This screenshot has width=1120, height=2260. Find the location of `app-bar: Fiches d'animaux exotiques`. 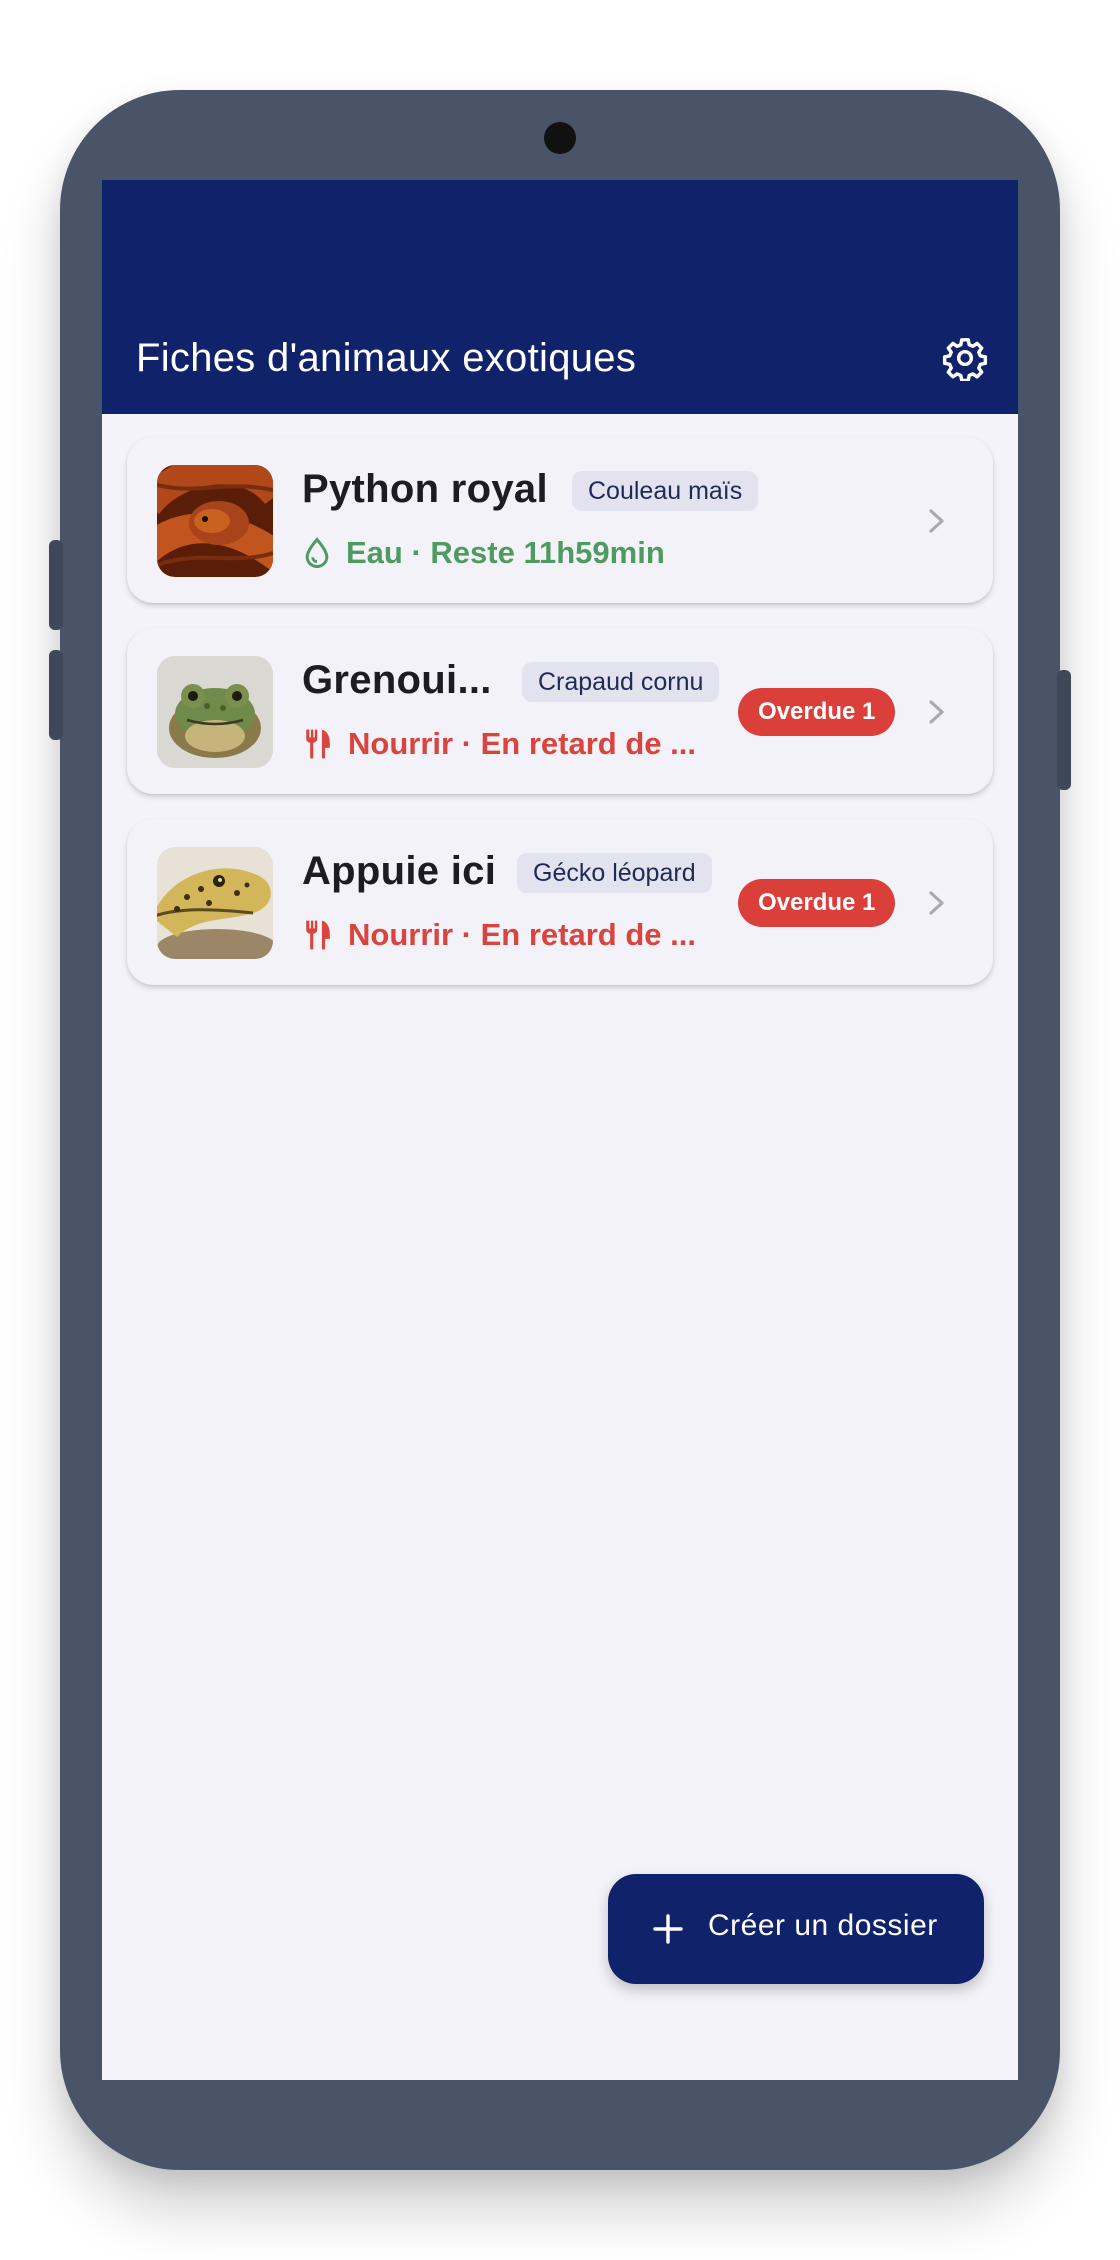

app-bar: Fiches d'animaux exotiques is located at coordinates (560, 297).